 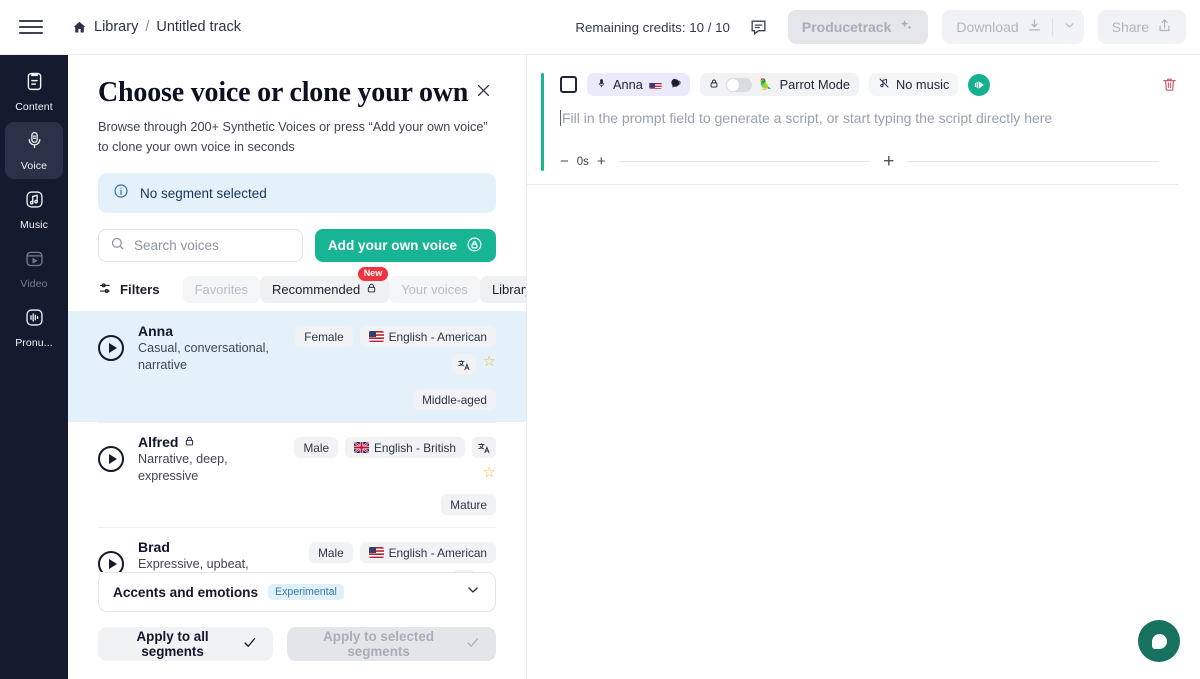 What do you see at coordinates (601, 85) in the screenshot?
I see `microphone-icon` at bounding box center [601, 85].